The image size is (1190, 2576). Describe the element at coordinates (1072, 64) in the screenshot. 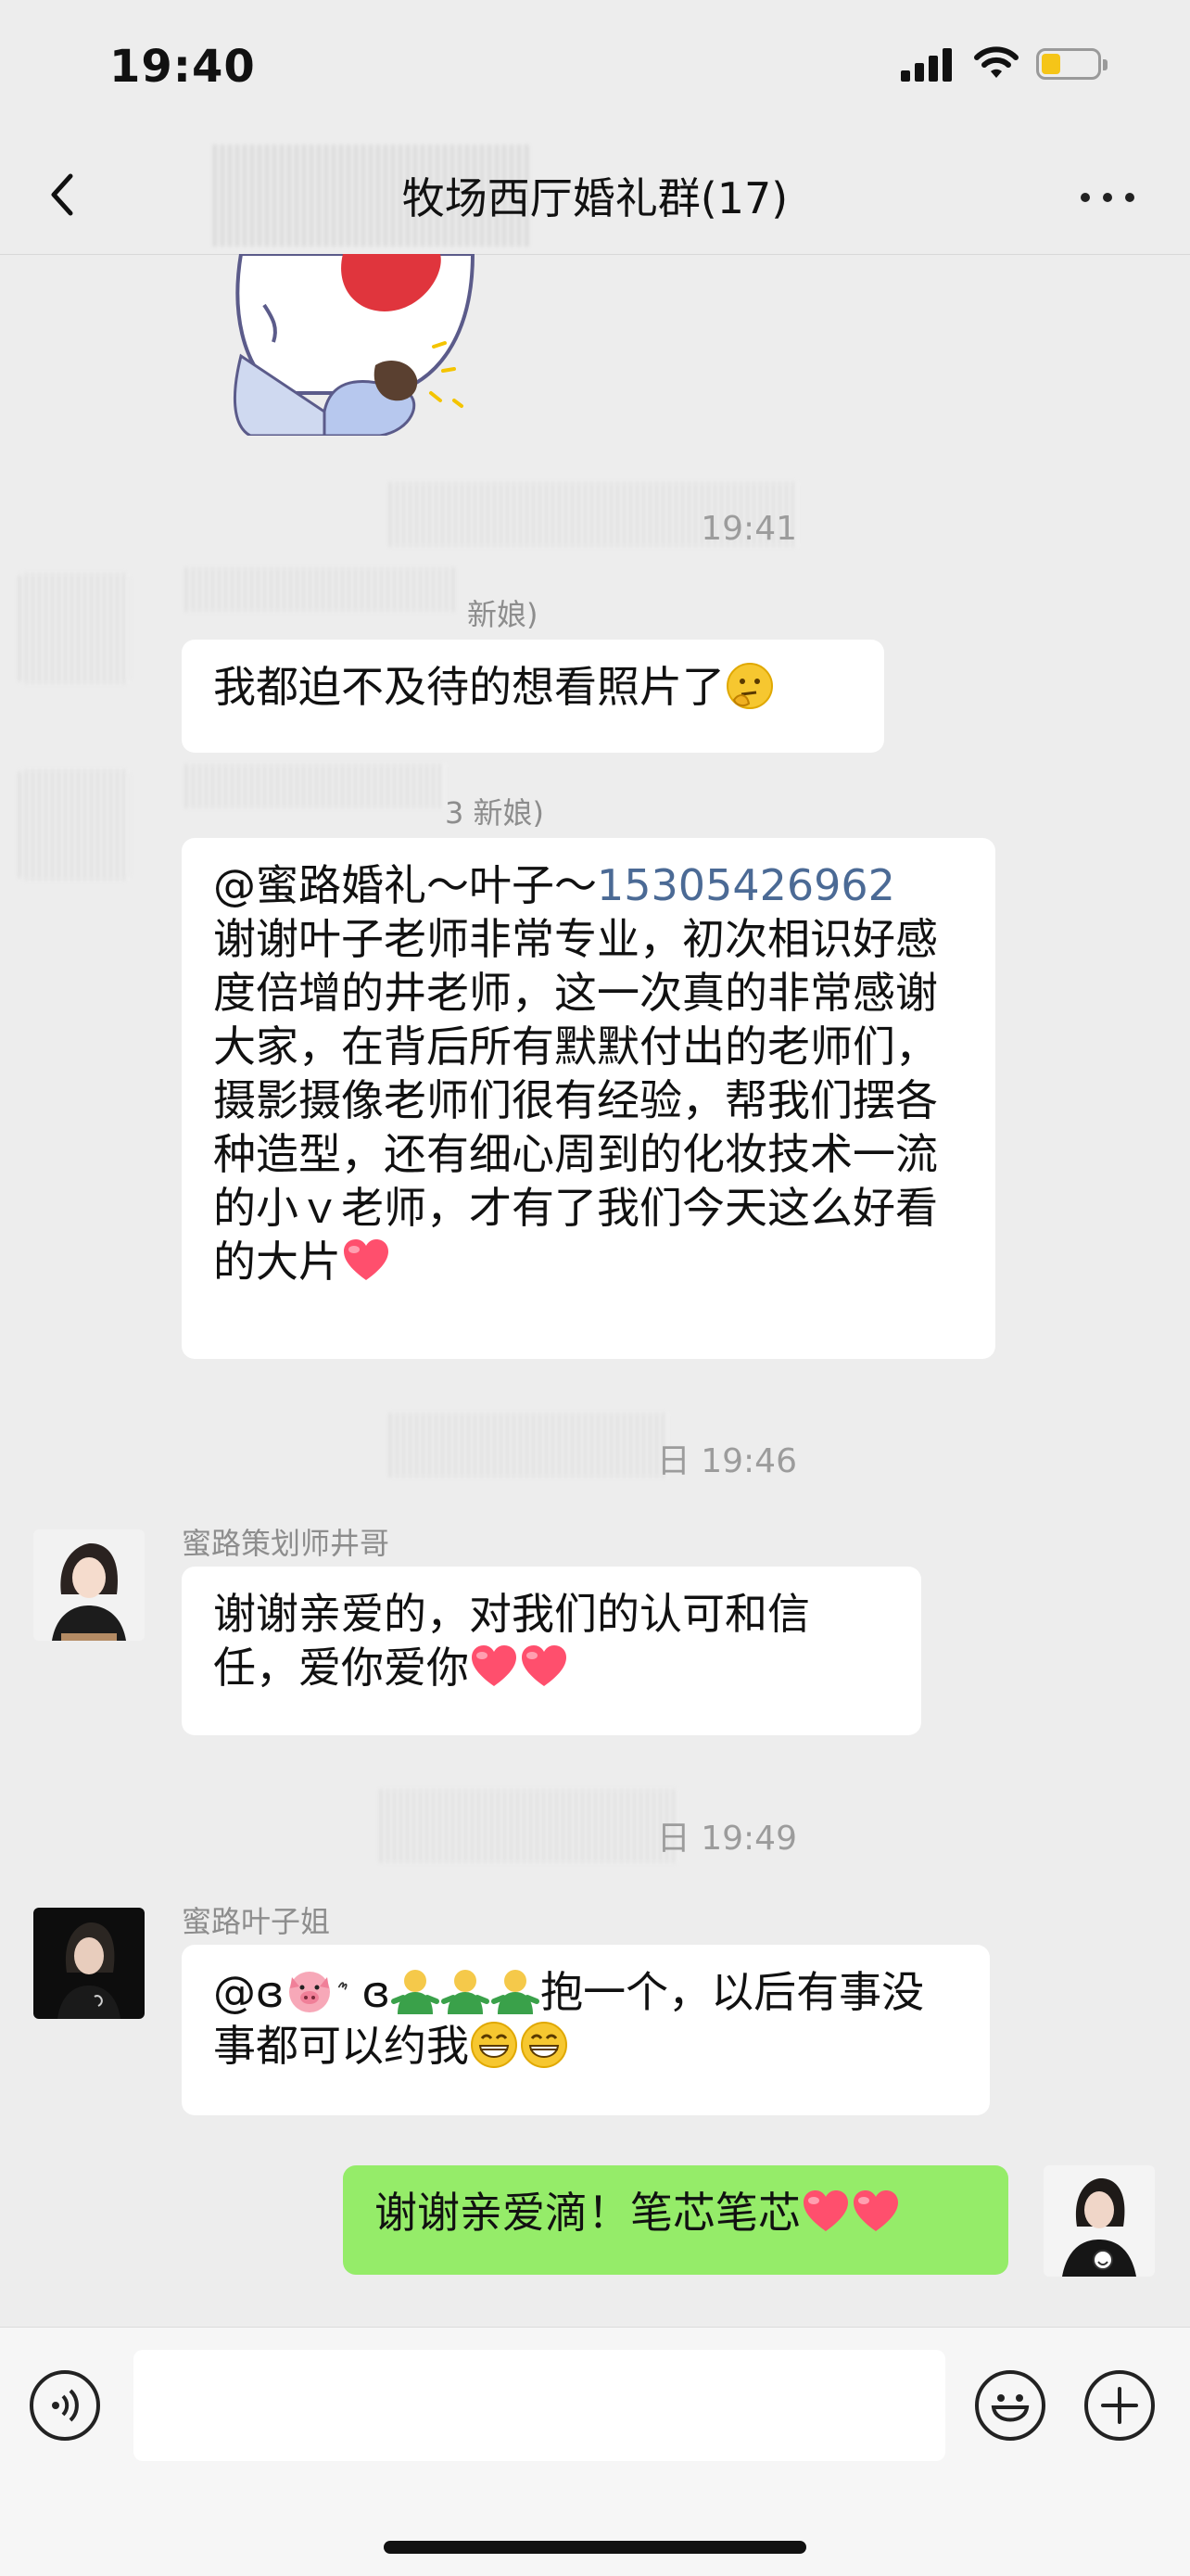

I see `battery-icon` at that location.